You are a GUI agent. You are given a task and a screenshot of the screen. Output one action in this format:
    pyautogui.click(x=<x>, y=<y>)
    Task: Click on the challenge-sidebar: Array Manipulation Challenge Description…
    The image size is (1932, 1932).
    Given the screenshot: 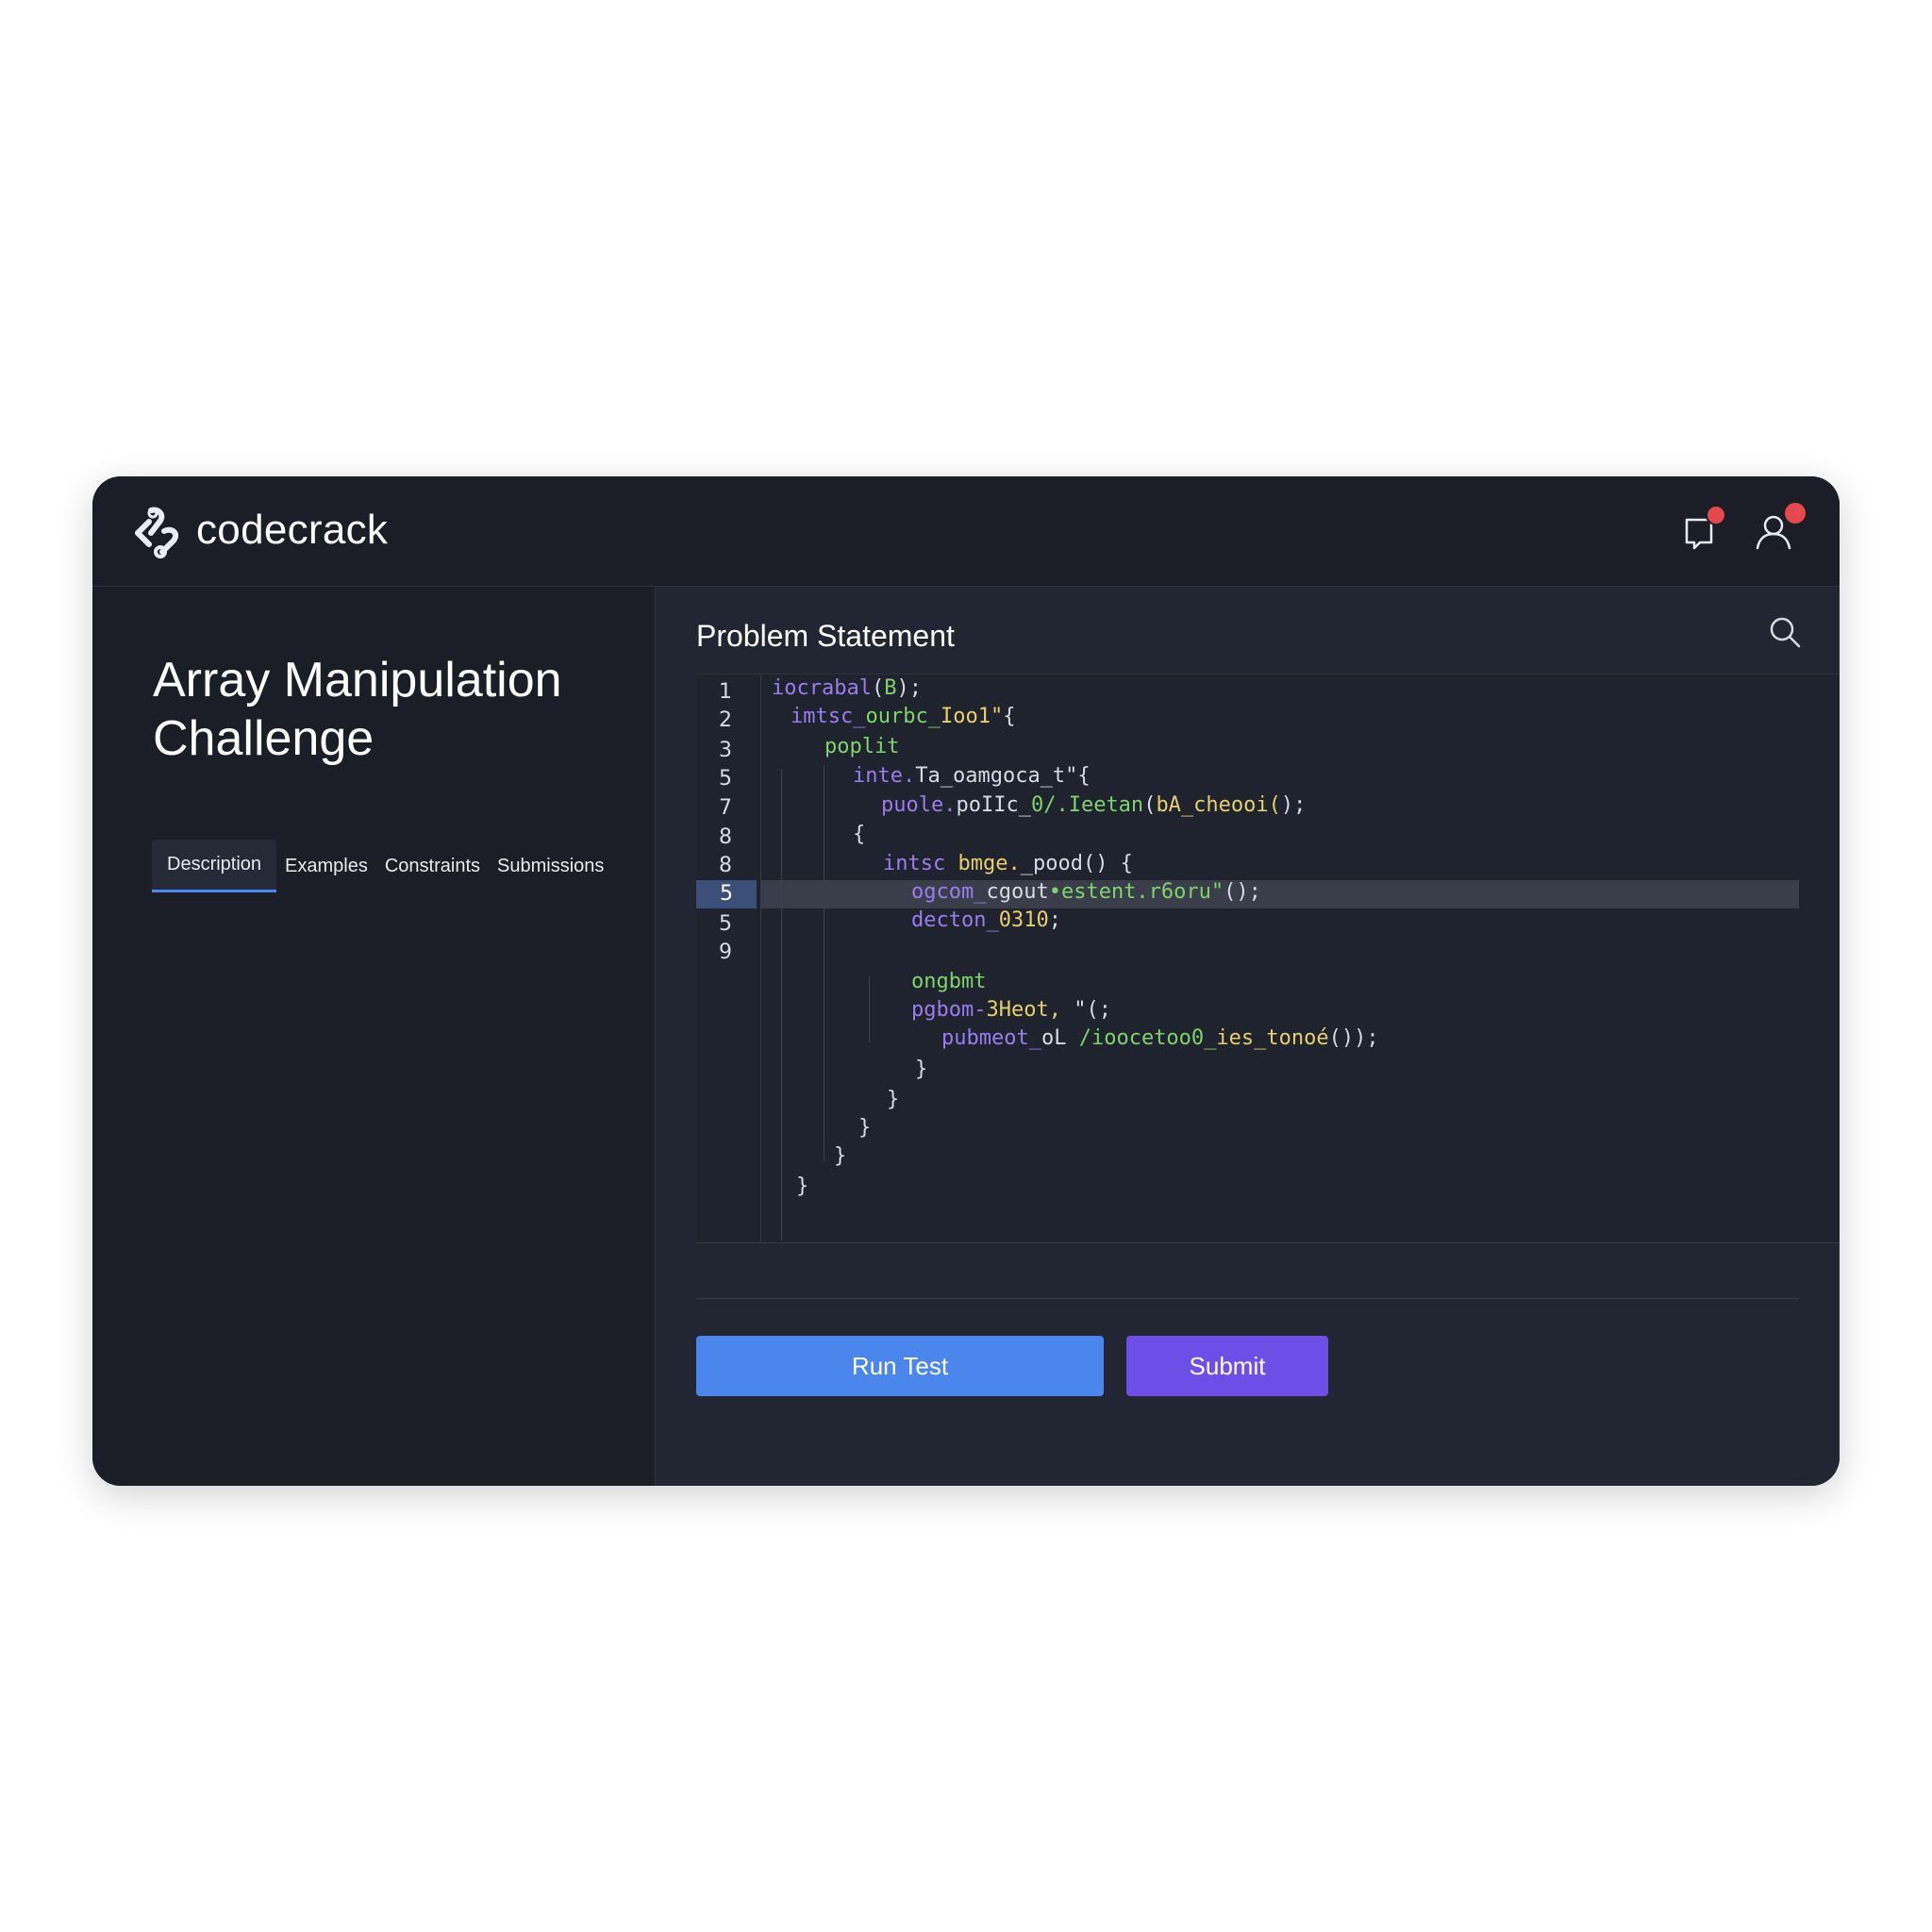 What is the action you would take?
    pyautogui.click(x=374, y=1037)
    